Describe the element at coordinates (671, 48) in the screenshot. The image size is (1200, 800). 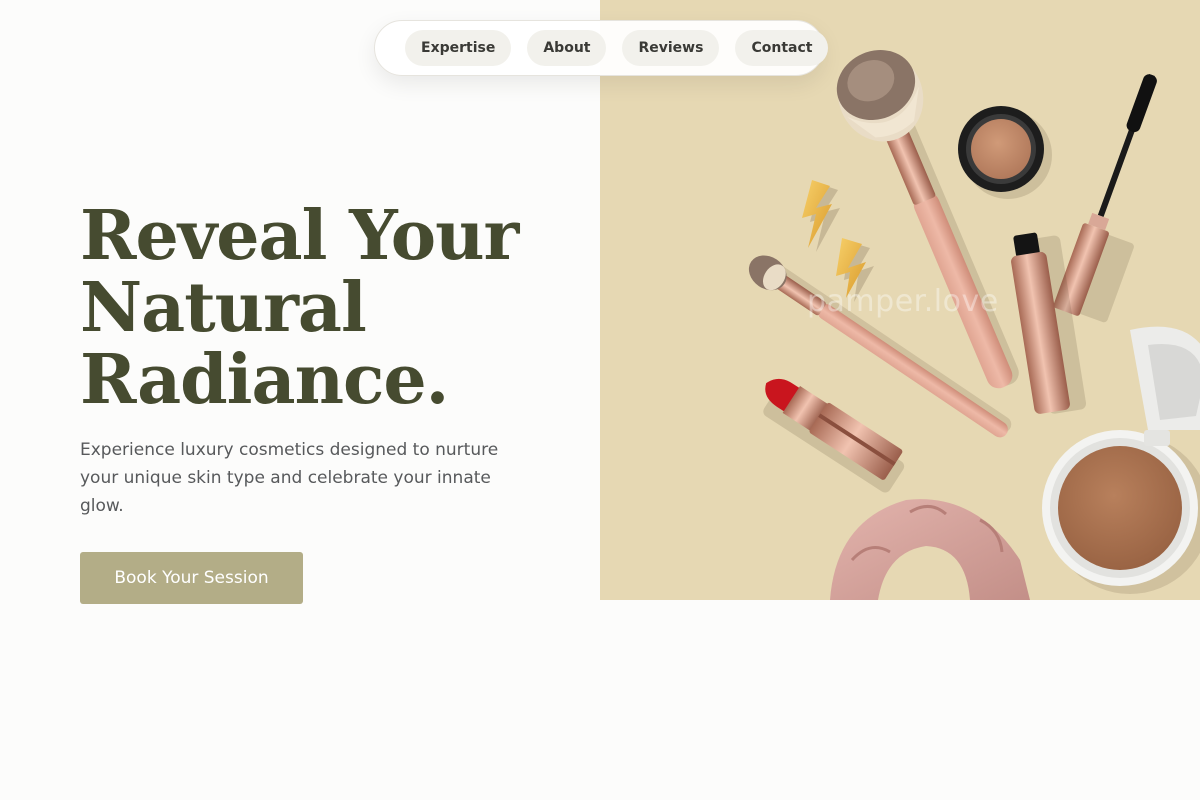
I see `nav-link-reviews: Reviews` at that location.